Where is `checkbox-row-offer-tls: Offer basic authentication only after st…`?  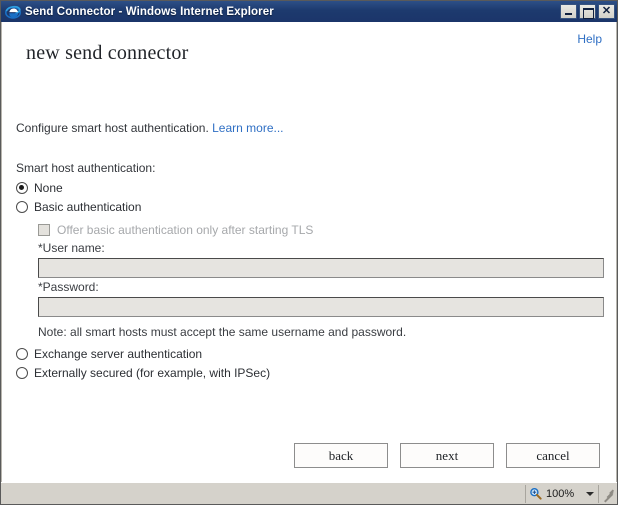
checkbox-row-offer-tls: Offer basic authentication only after st… is located at coordinates (320, 230).